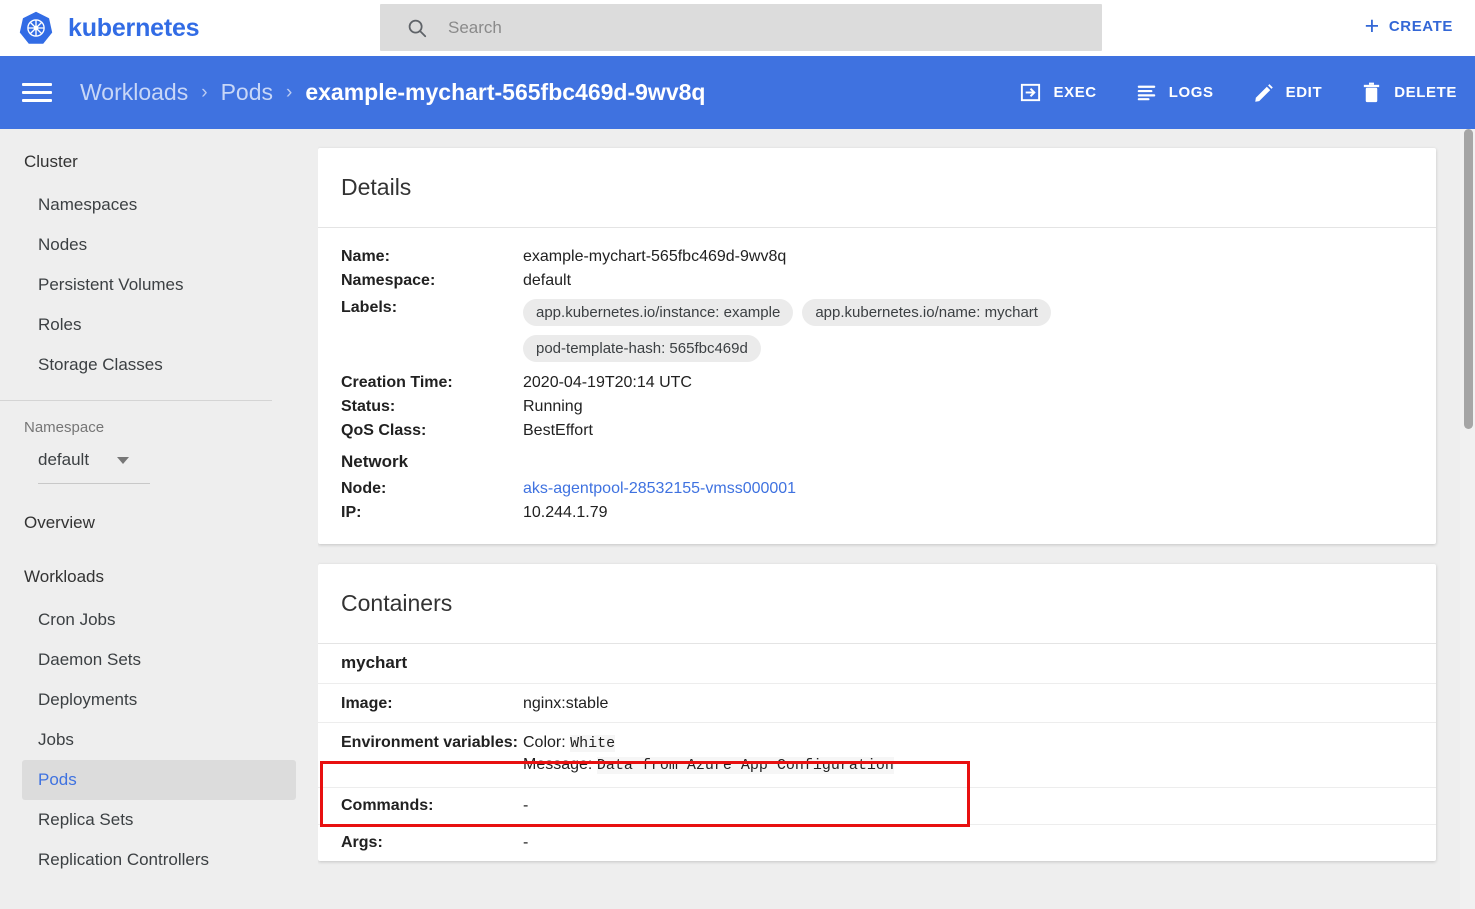 The width and height of the screenshot is (1475, 909). I want to click on detail-row-creation-time: Creation Time: 2020-04-19T20:14 UTC, so click(877, 380).